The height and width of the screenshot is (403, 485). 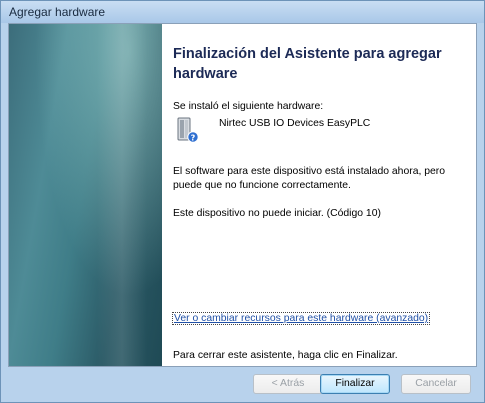 What do you see at coordinates (318, 131) in the screenshot?
I see `device-row: ? Nirtec USB IO Devices EasyPLC` at bounding box center [318, 131].